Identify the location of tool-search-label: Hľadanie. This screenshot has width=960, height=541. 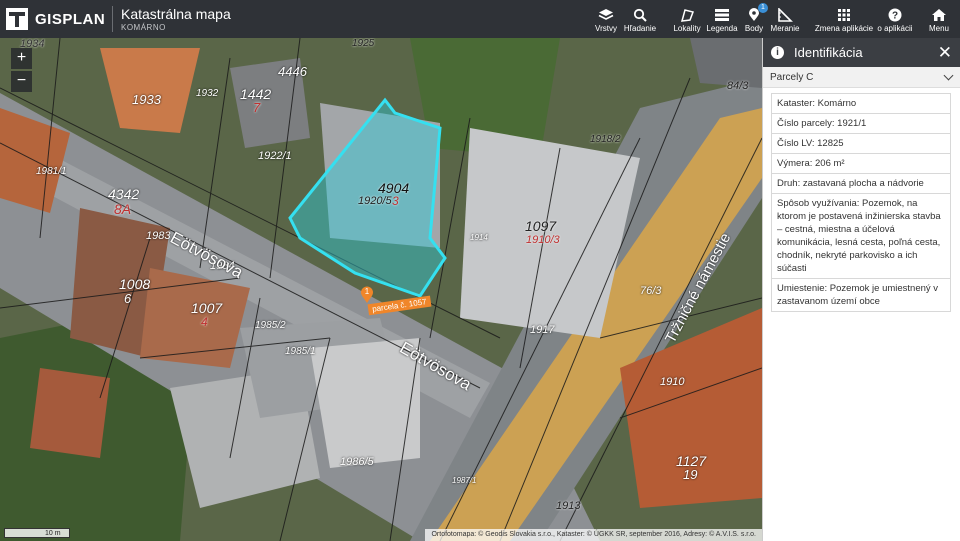
(640, 28).